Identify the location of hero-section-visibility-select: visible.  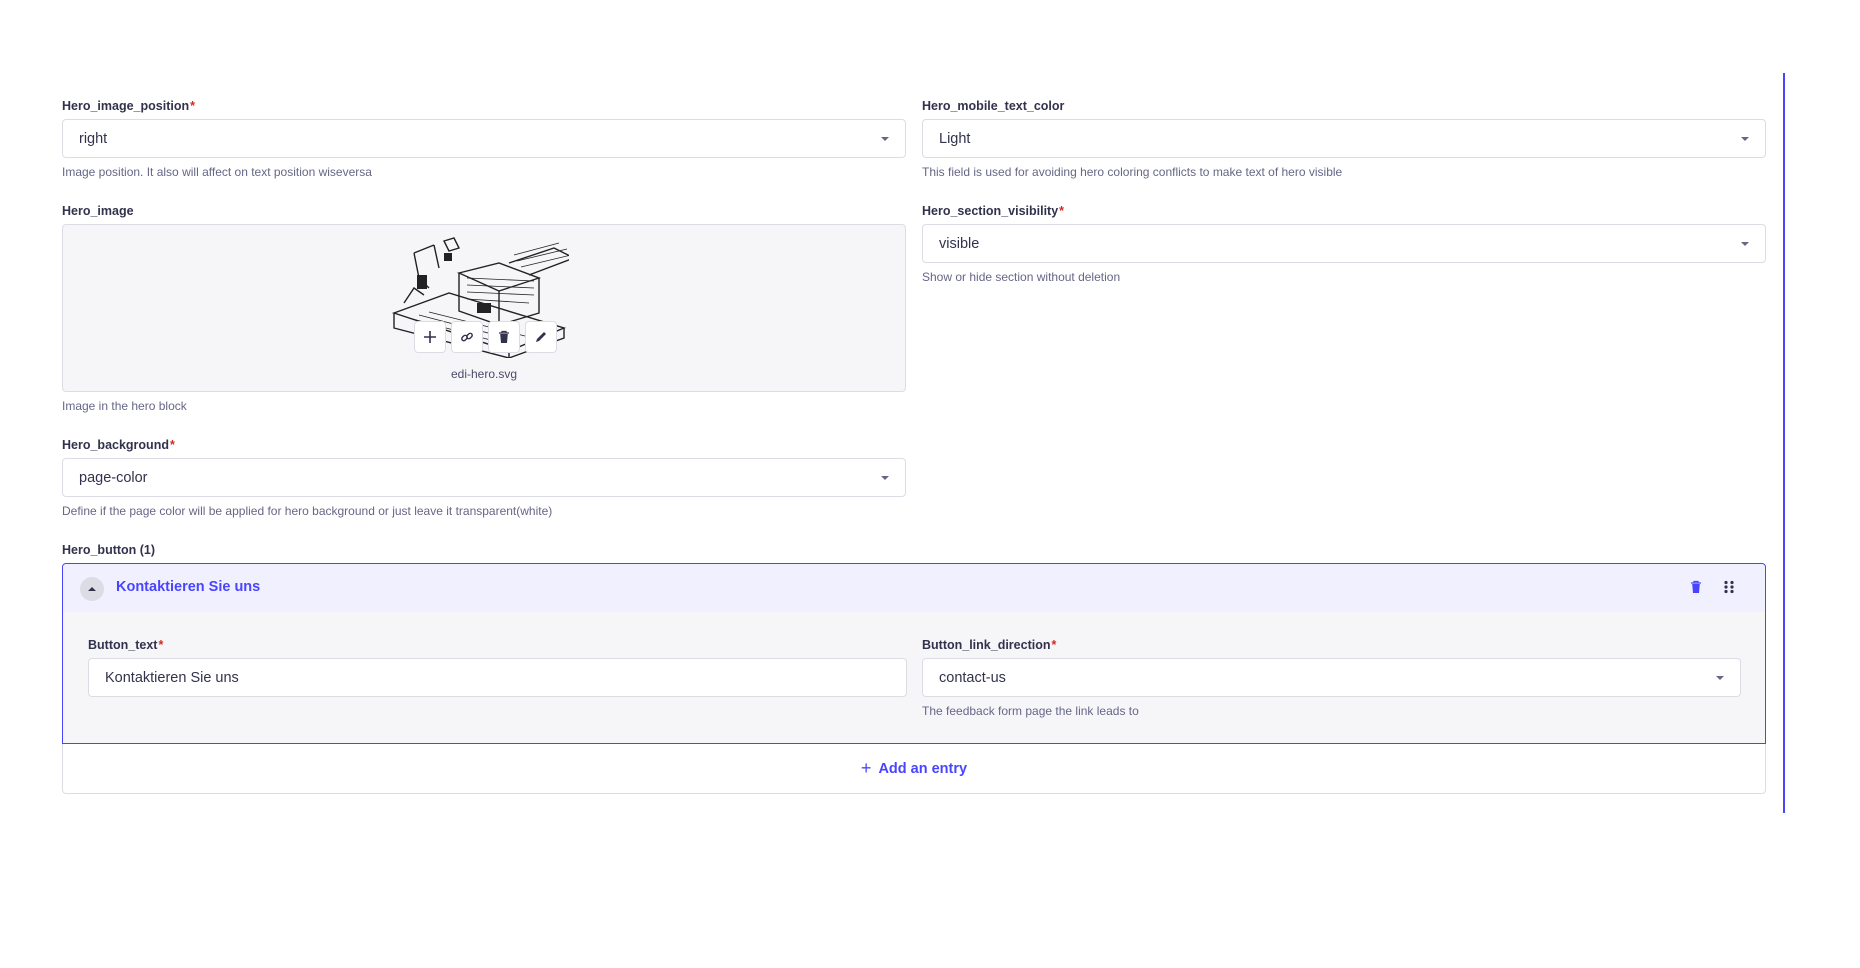
(1344, 243).